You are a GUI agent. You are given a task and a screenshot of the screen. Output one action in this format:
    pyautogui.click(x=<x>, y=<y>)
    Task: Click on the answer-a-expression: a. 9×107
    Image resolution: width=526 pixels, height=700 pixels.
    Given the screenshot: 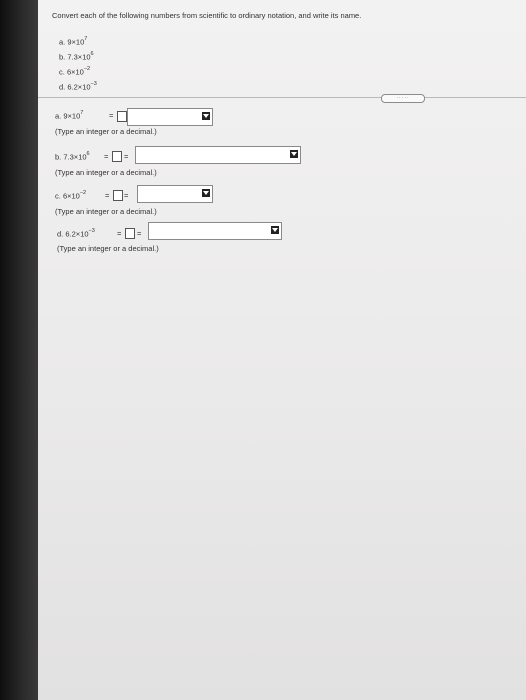 What is the action you would take?
    pyautogui.click(x=69, y=115)
    